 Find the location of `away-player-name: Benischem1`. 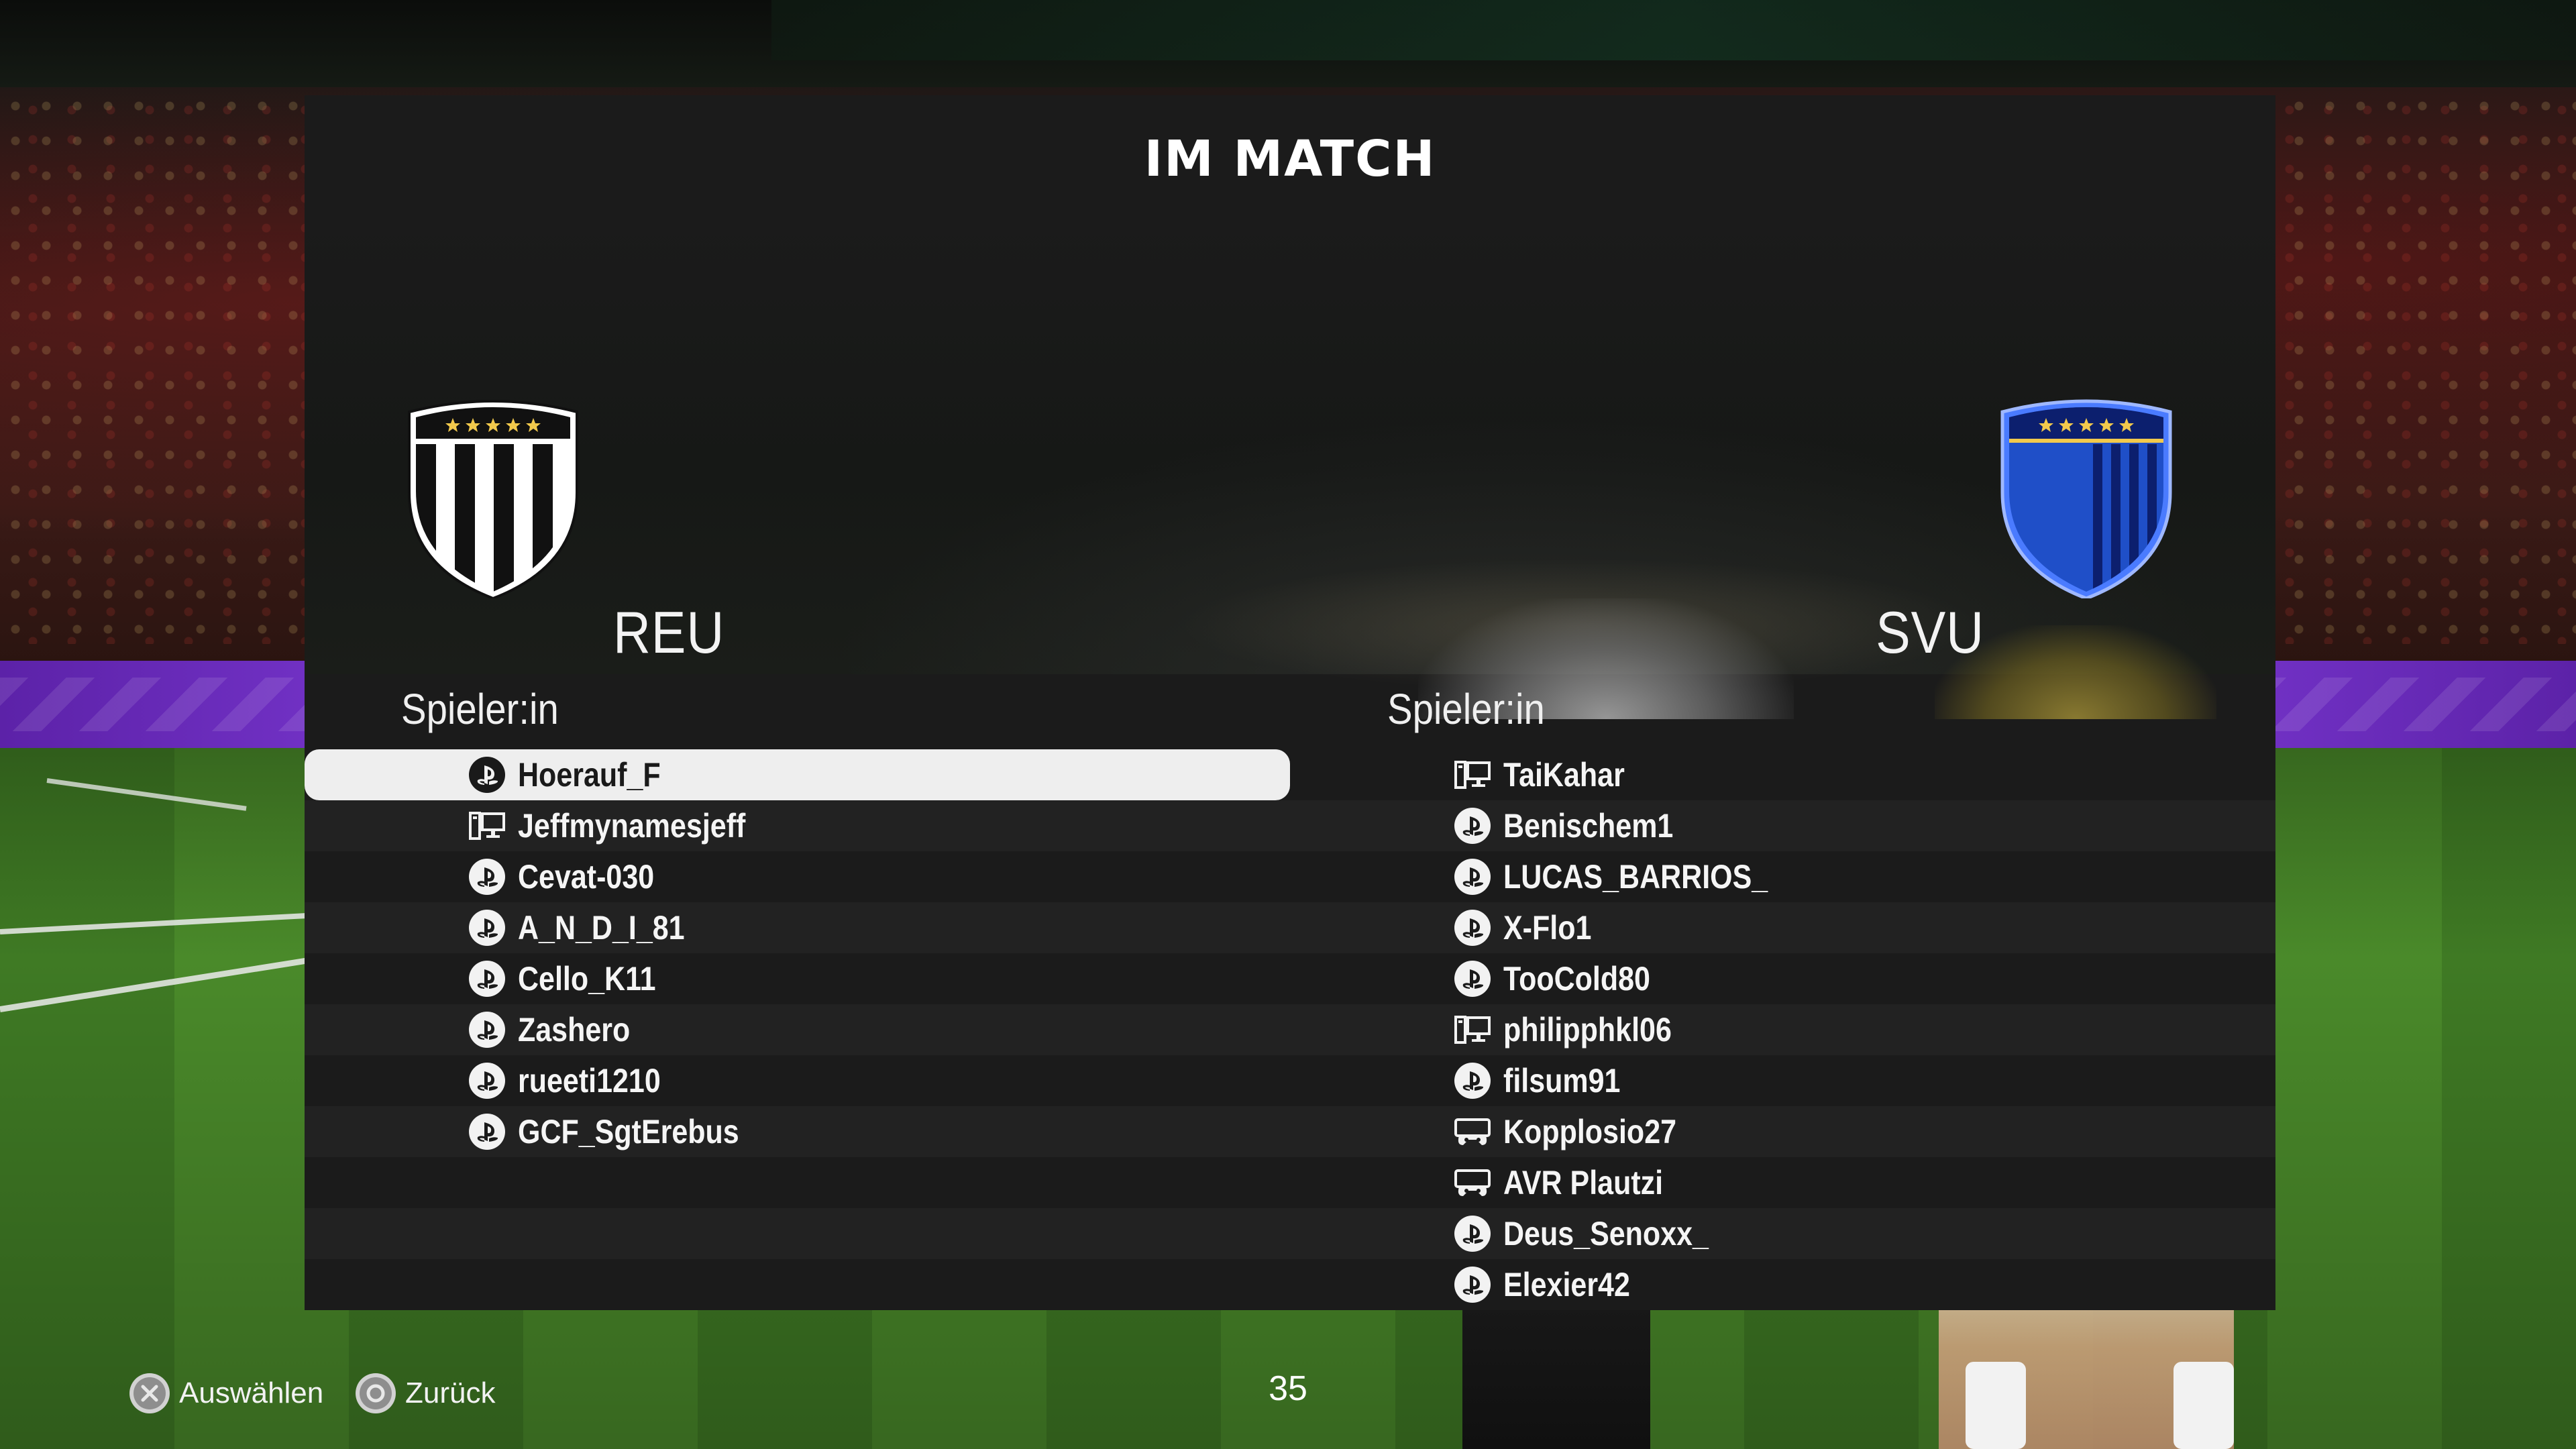

away-player-name: Benischem1 is located at coordinates (1588, 826).